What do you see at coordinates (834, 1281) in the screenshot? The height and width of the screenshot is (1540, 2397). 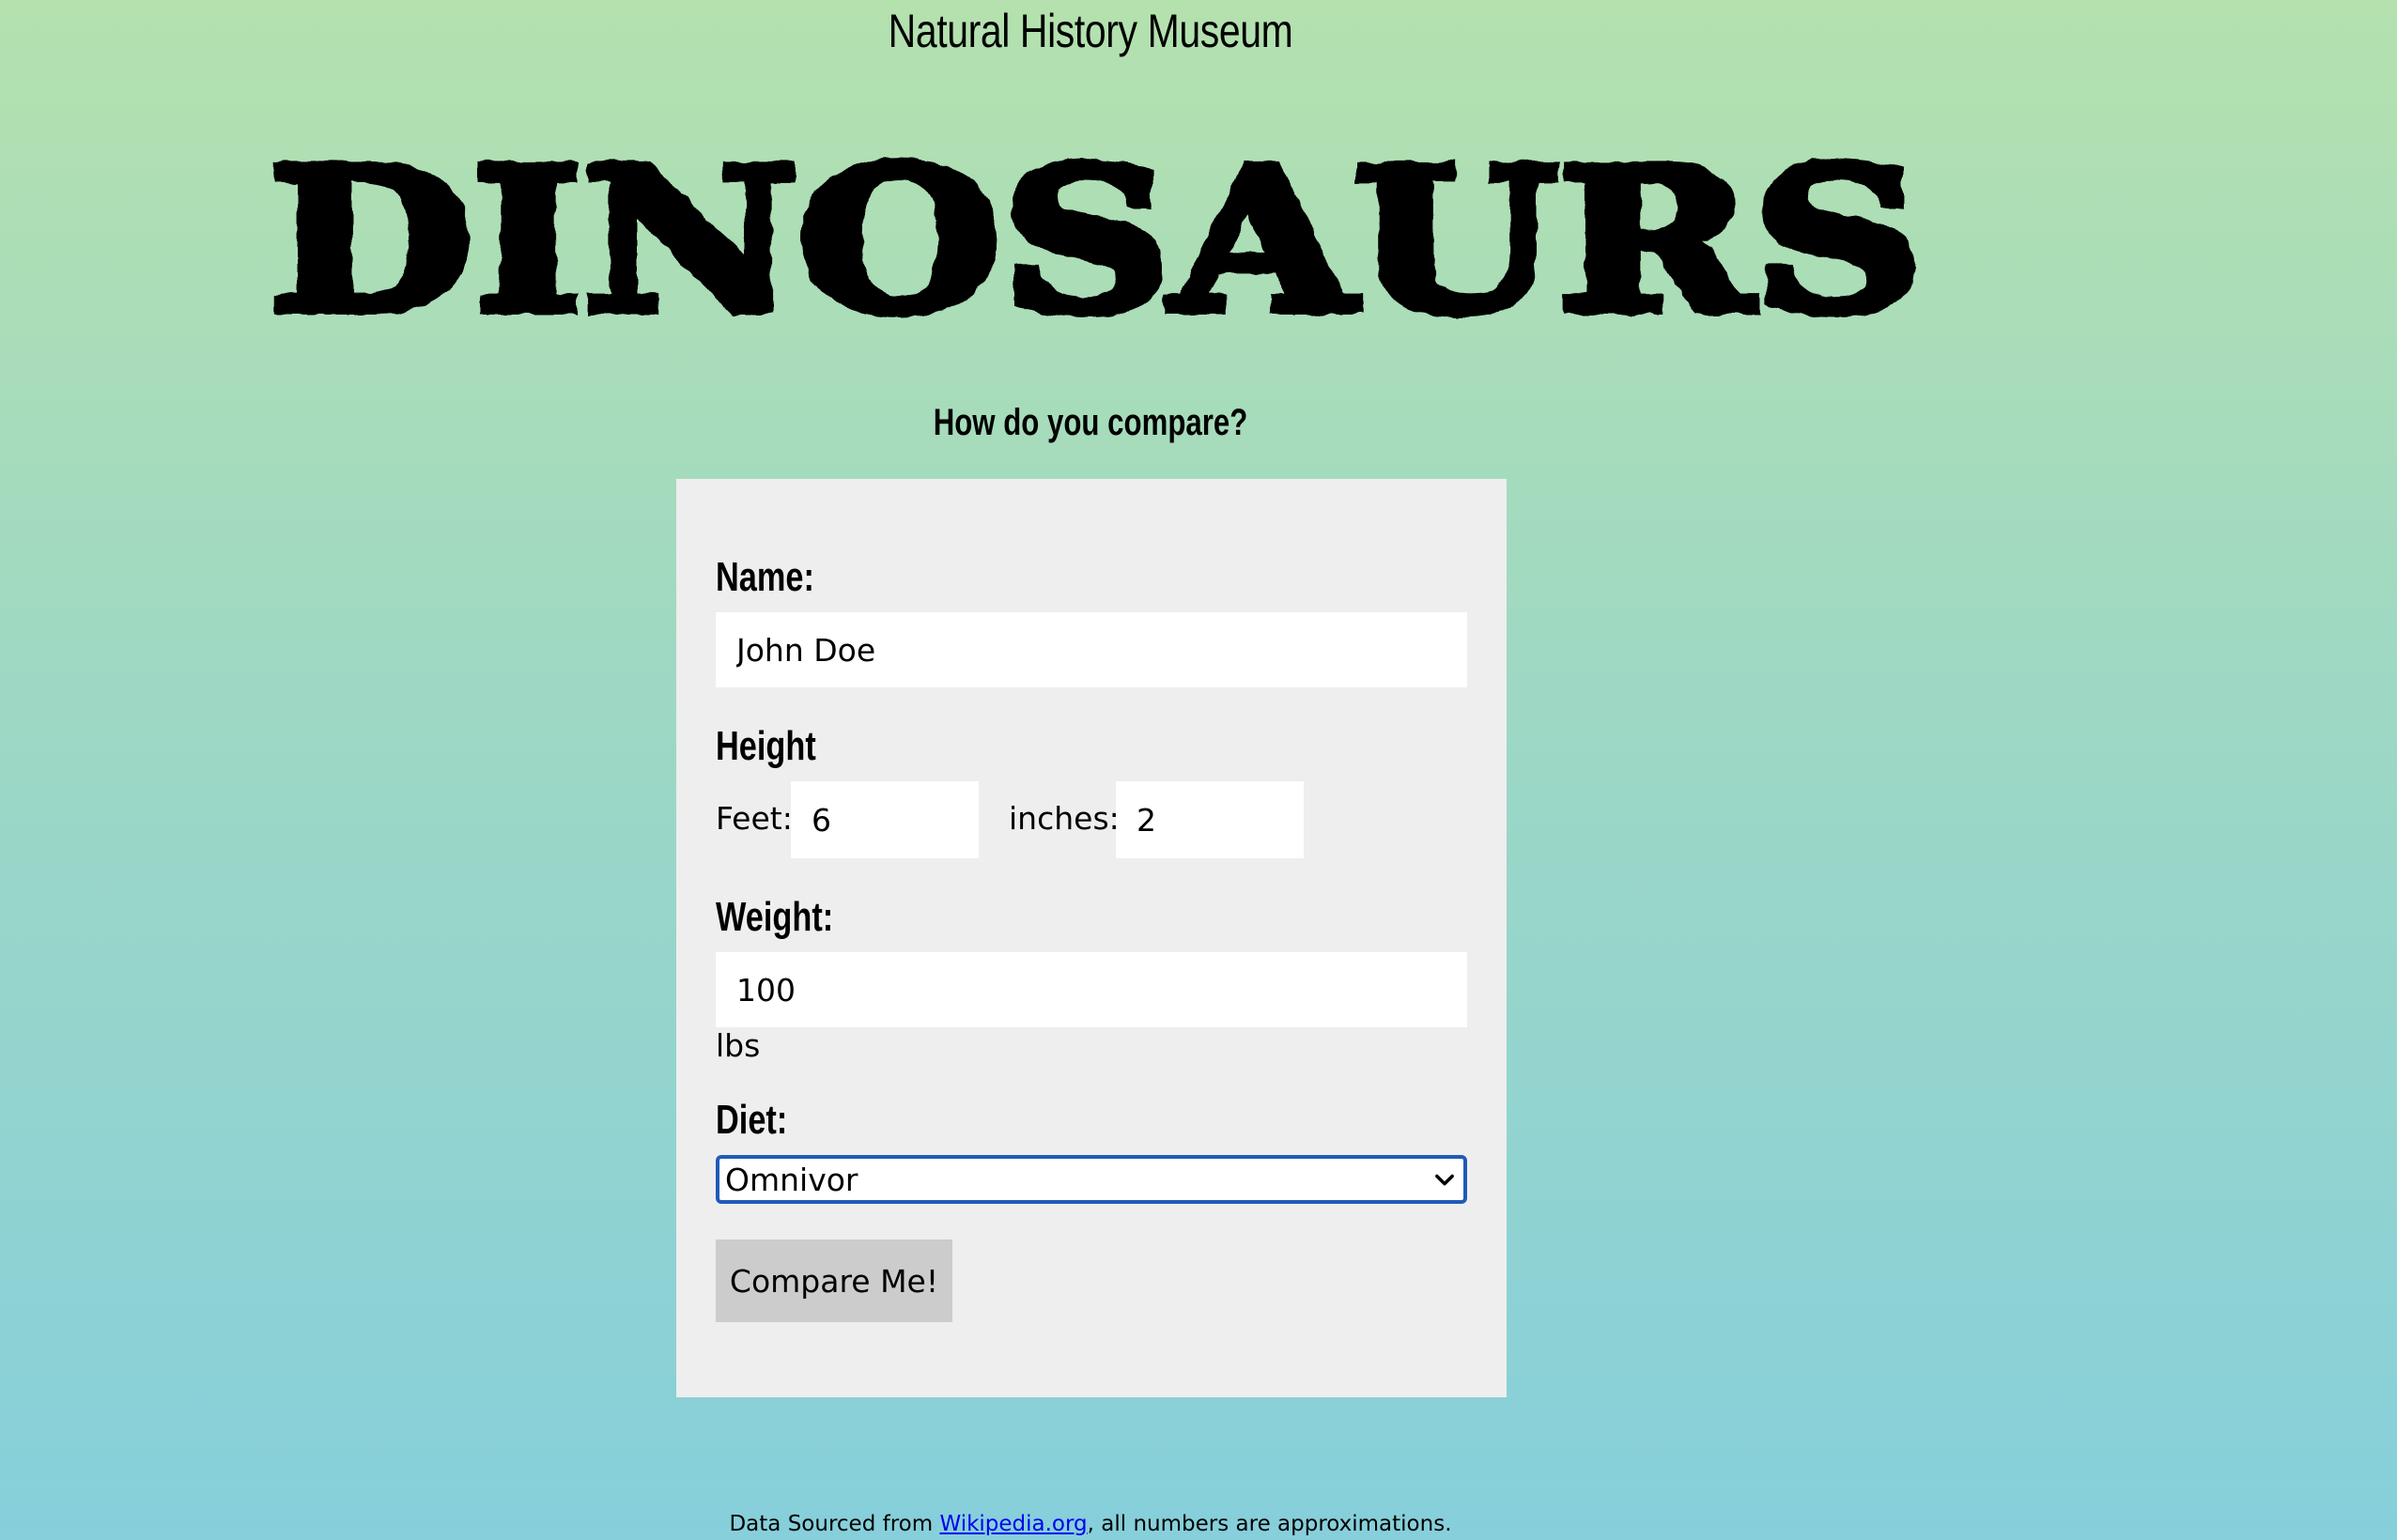 I see `compare-button: Compare Me!` at bounding box center [834, 1281].